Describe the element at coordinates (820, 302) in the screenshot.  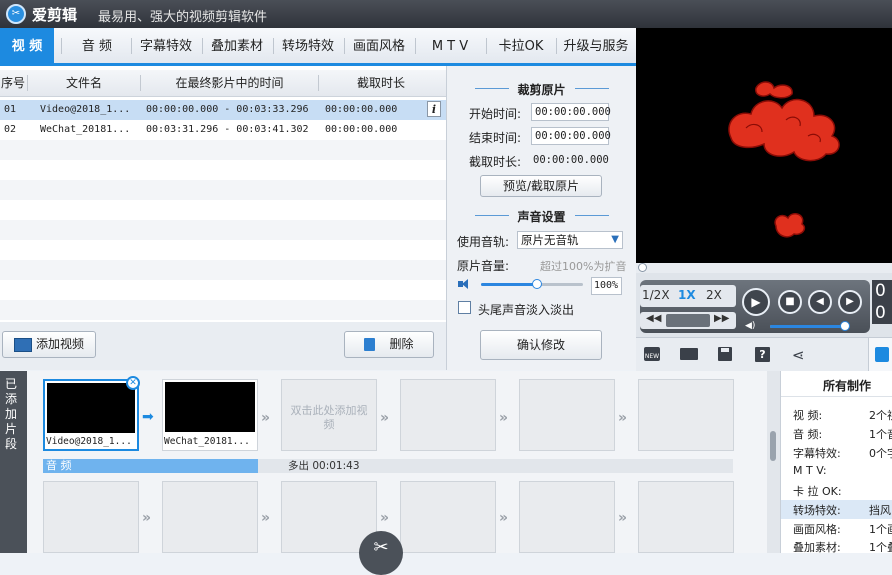
I see `previous-frame-icon: ◀` at that location.